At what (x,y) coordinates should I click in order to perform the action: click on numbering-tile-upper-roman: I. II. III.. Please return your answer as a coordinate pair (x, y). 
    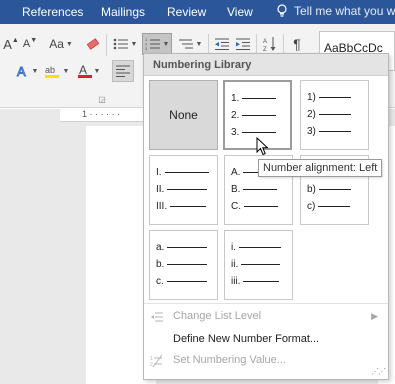
    Looking at the image, I should click on (183, 190).